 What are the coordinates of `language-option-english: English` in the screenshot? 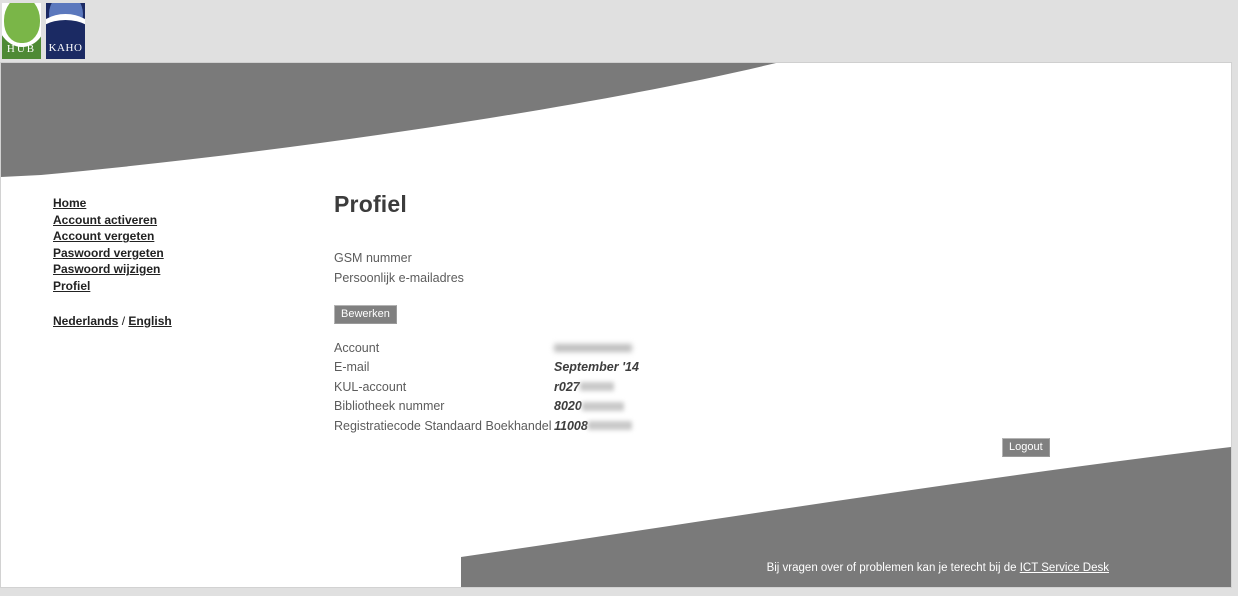 It's located at (149, 321).